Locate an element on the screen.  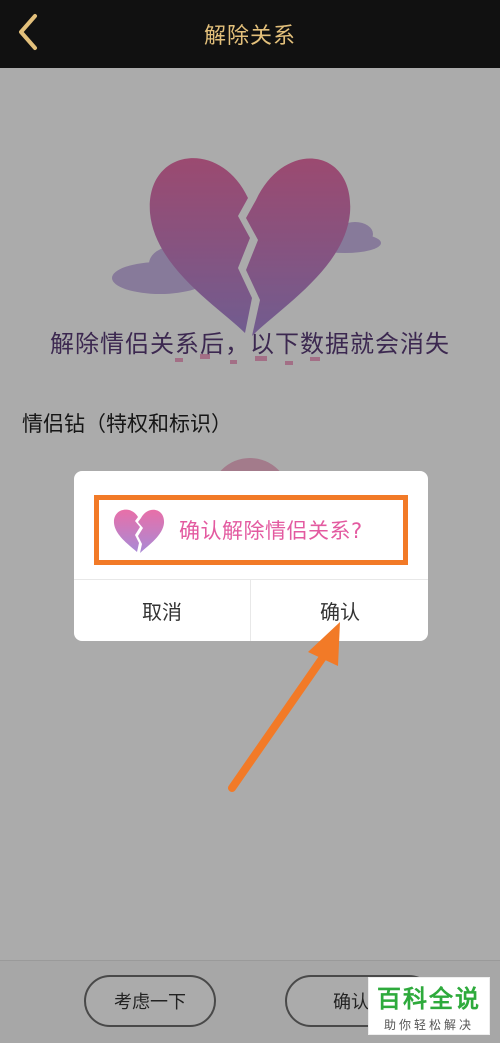
confirm-dialog: 确认解除情侣关系? 取消 确认 is located at coordinates (251, 556).